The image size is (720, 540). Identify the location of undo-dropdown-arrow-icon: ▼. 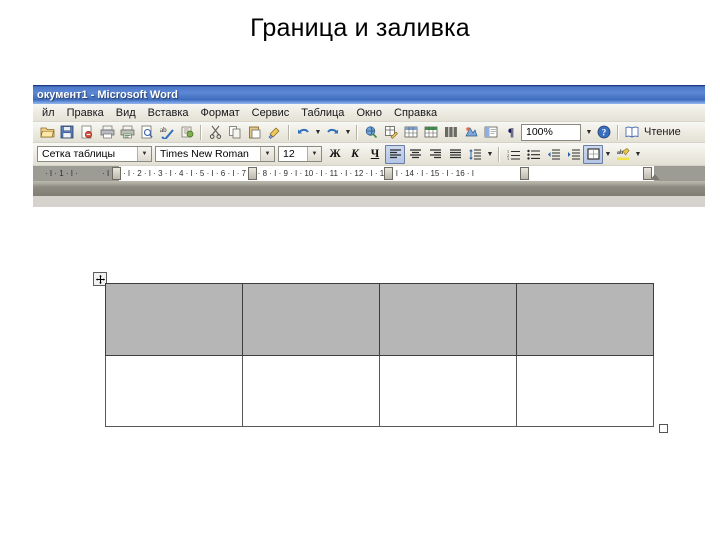
(318, 132).